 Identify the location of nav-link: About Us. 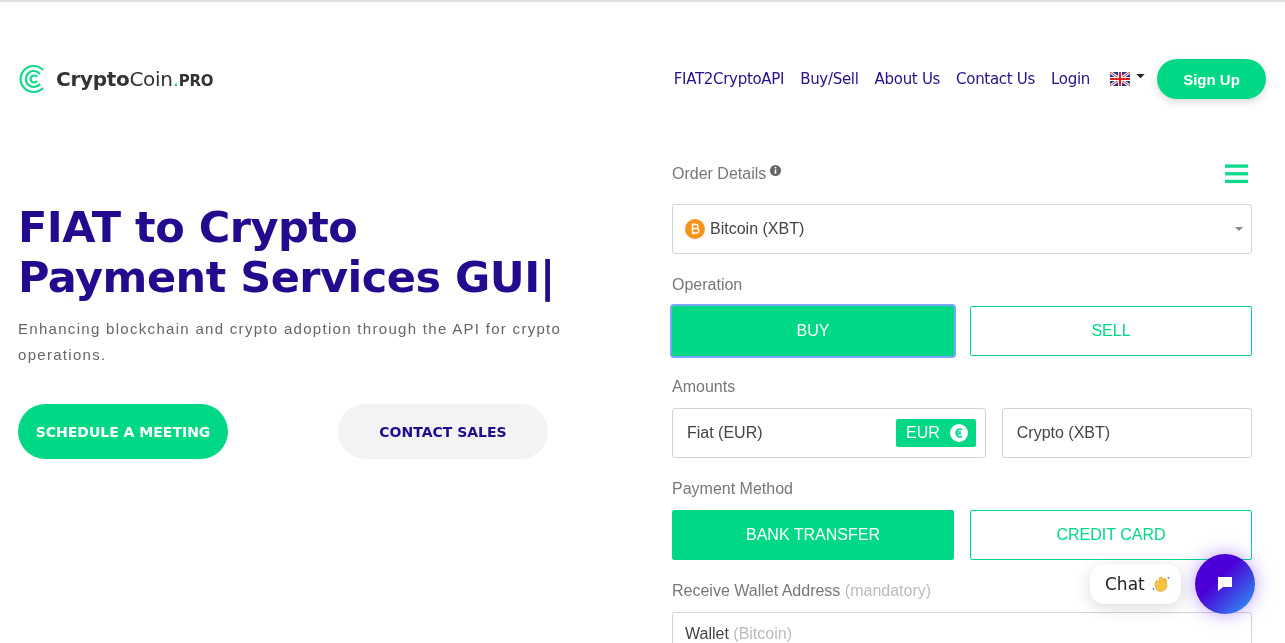
(907, 79).